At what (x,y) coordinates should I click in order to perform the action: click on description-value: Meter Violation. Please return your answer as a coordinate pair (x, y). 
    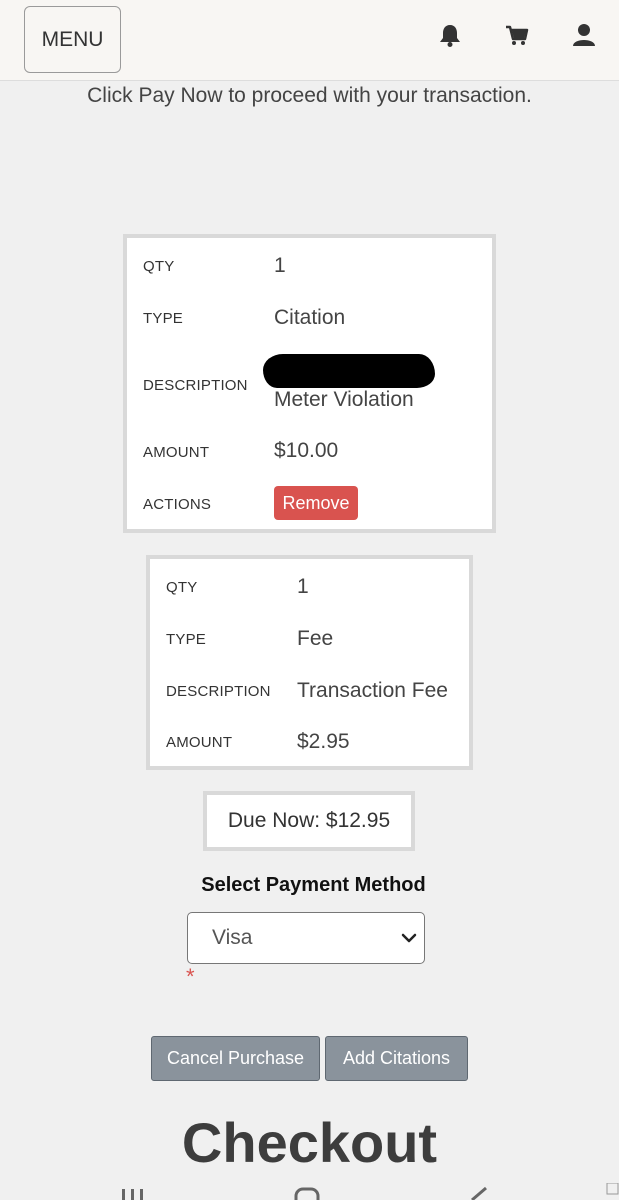
    Looking at the image, I should click on (344, 399).